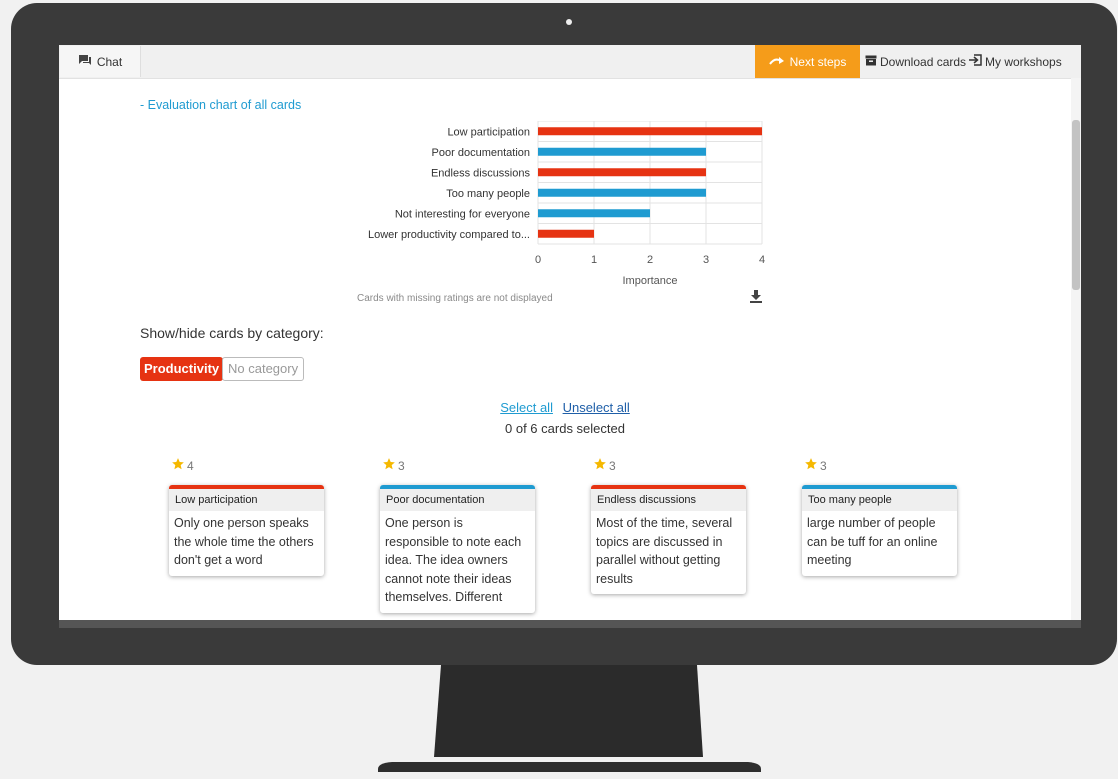 The image size is (1118, 779). What do you see at coordinates (668, 500) in the screenshot?
I see `card-title: Endless discussions` at bounding box center [668, 500].